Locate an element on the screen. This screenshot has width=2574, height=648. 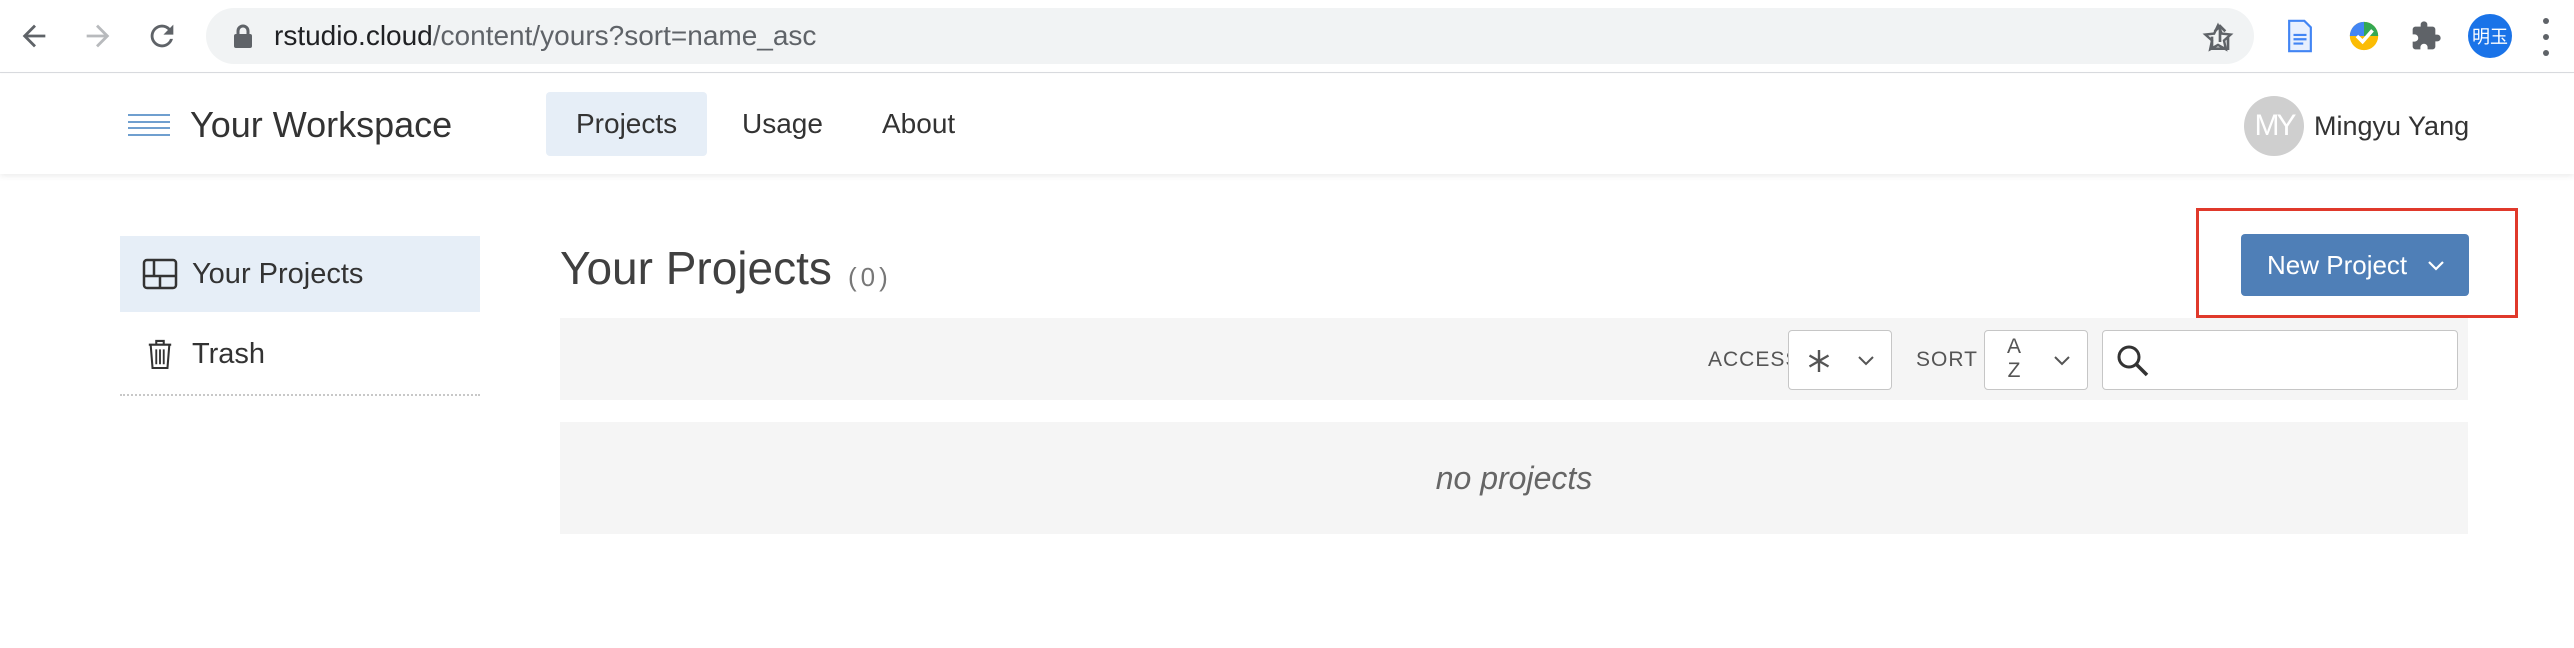
forward-icon is located at coordinates (98, 36).